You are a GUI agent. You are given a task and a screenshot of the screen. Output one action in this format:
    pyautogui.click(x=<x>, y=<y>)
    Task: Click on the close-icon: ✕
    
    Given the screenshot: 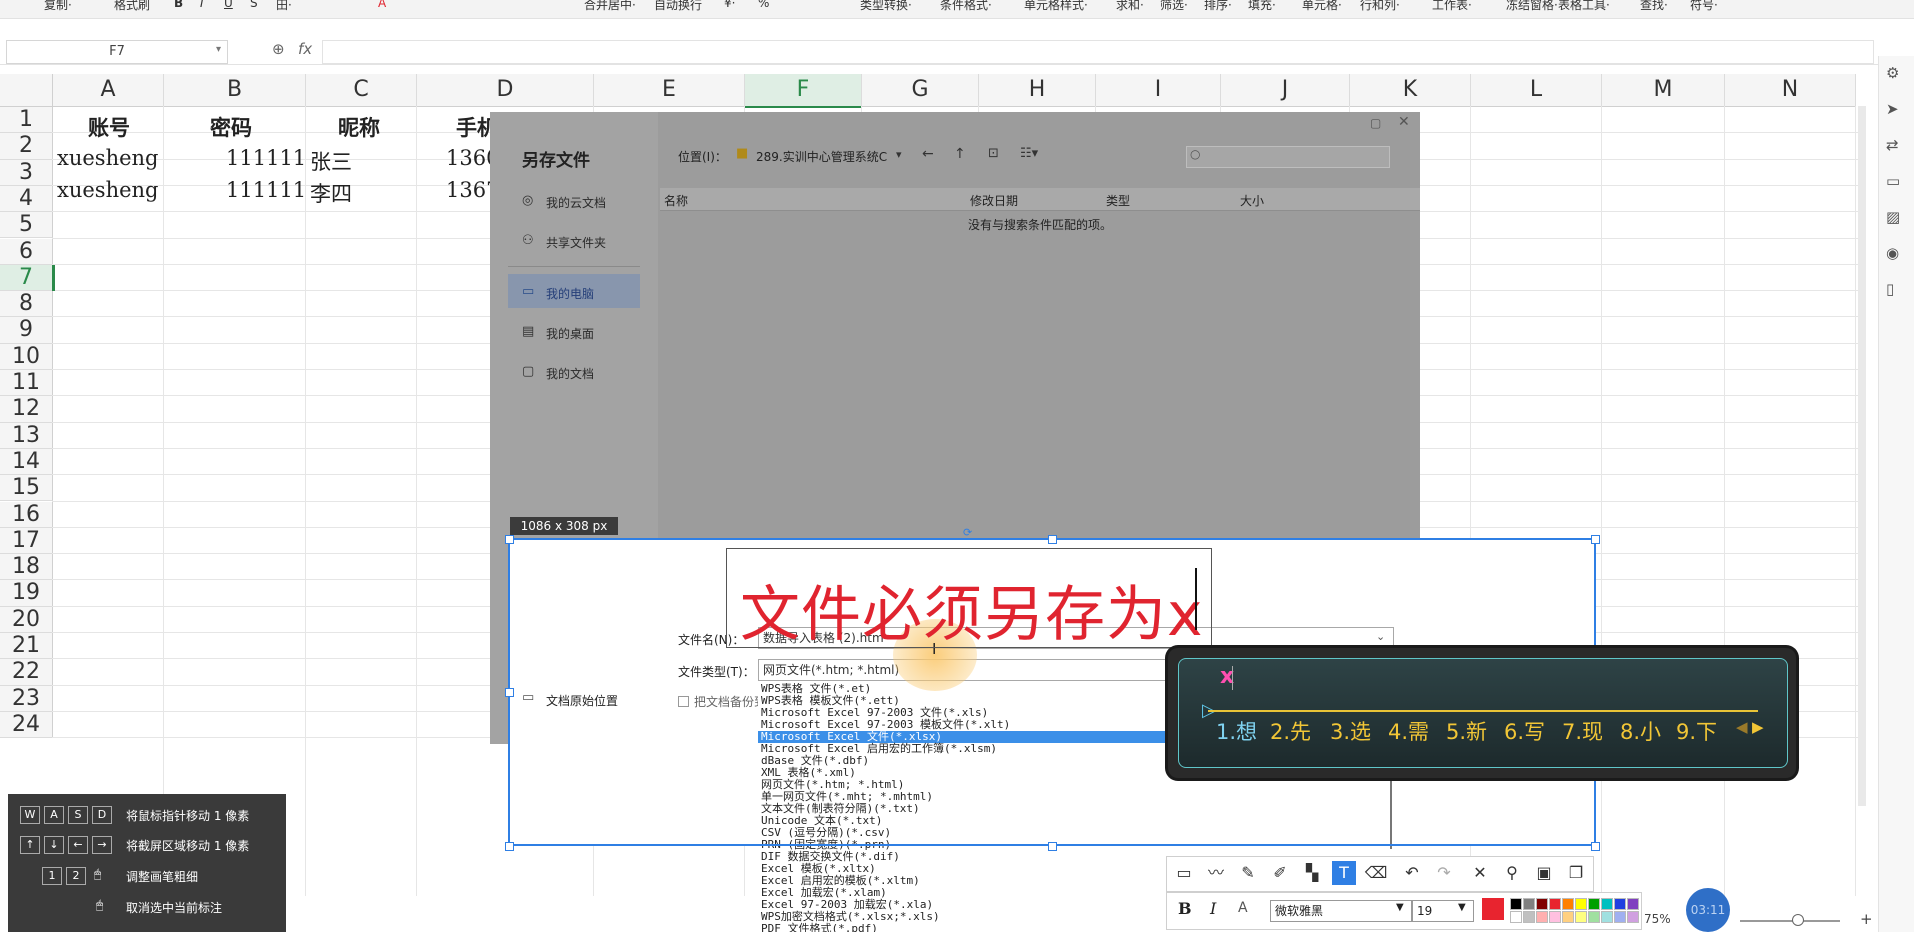 What is the action you would take?
    pyautogui.click(x=1404, y=122)
    